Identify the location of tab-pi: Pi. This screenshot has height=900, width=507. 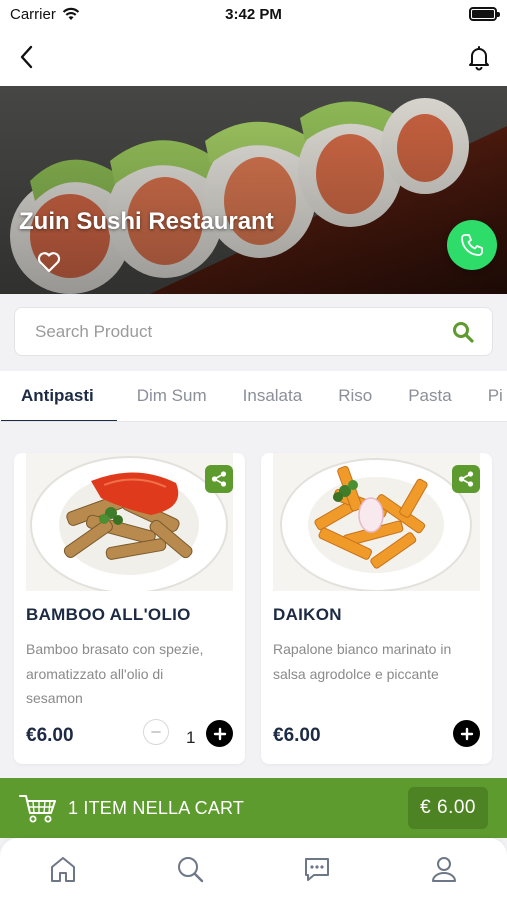
(495, 396).